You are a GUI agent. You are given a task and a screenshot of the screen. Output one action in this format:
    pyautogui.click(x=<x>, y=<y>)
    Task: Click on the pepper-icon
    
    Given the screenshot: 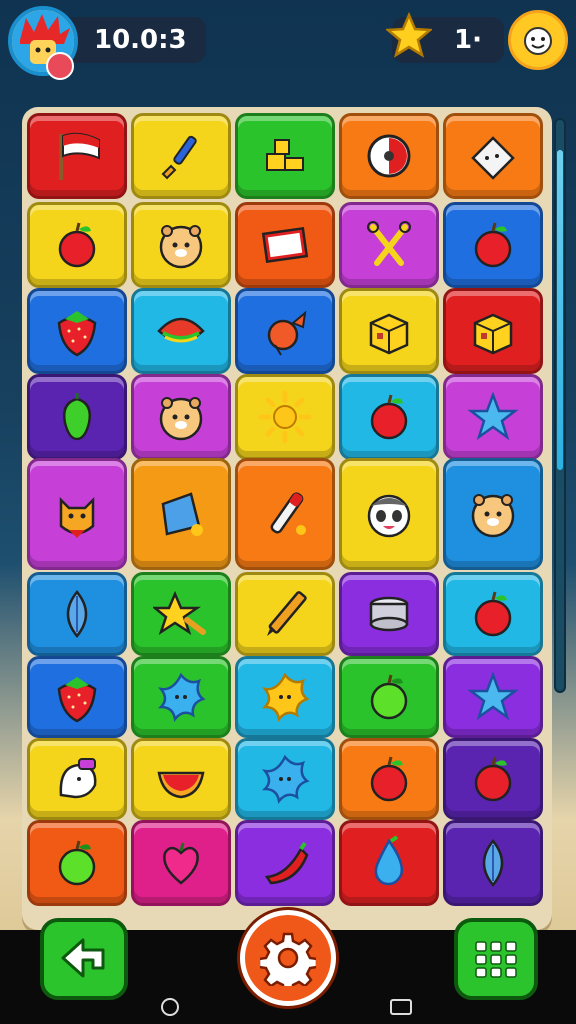 What is the action you would take?
    pyautogui.click(x=77, y=417)
    